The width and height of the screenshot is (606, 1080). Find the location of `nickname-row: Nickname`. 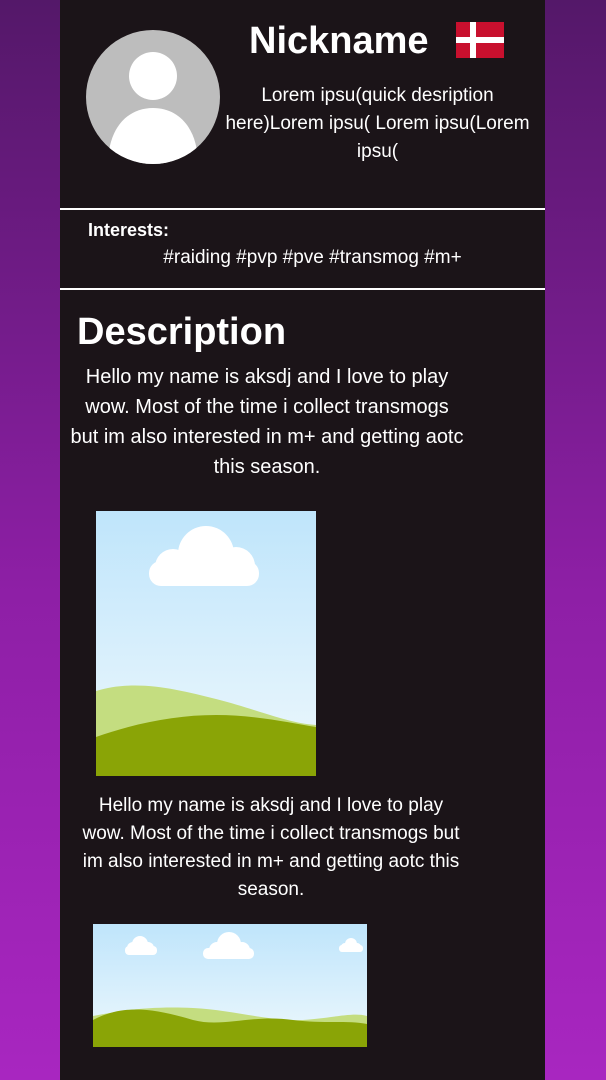

nickname-row: Nickname is located at coordinates (382, 41).